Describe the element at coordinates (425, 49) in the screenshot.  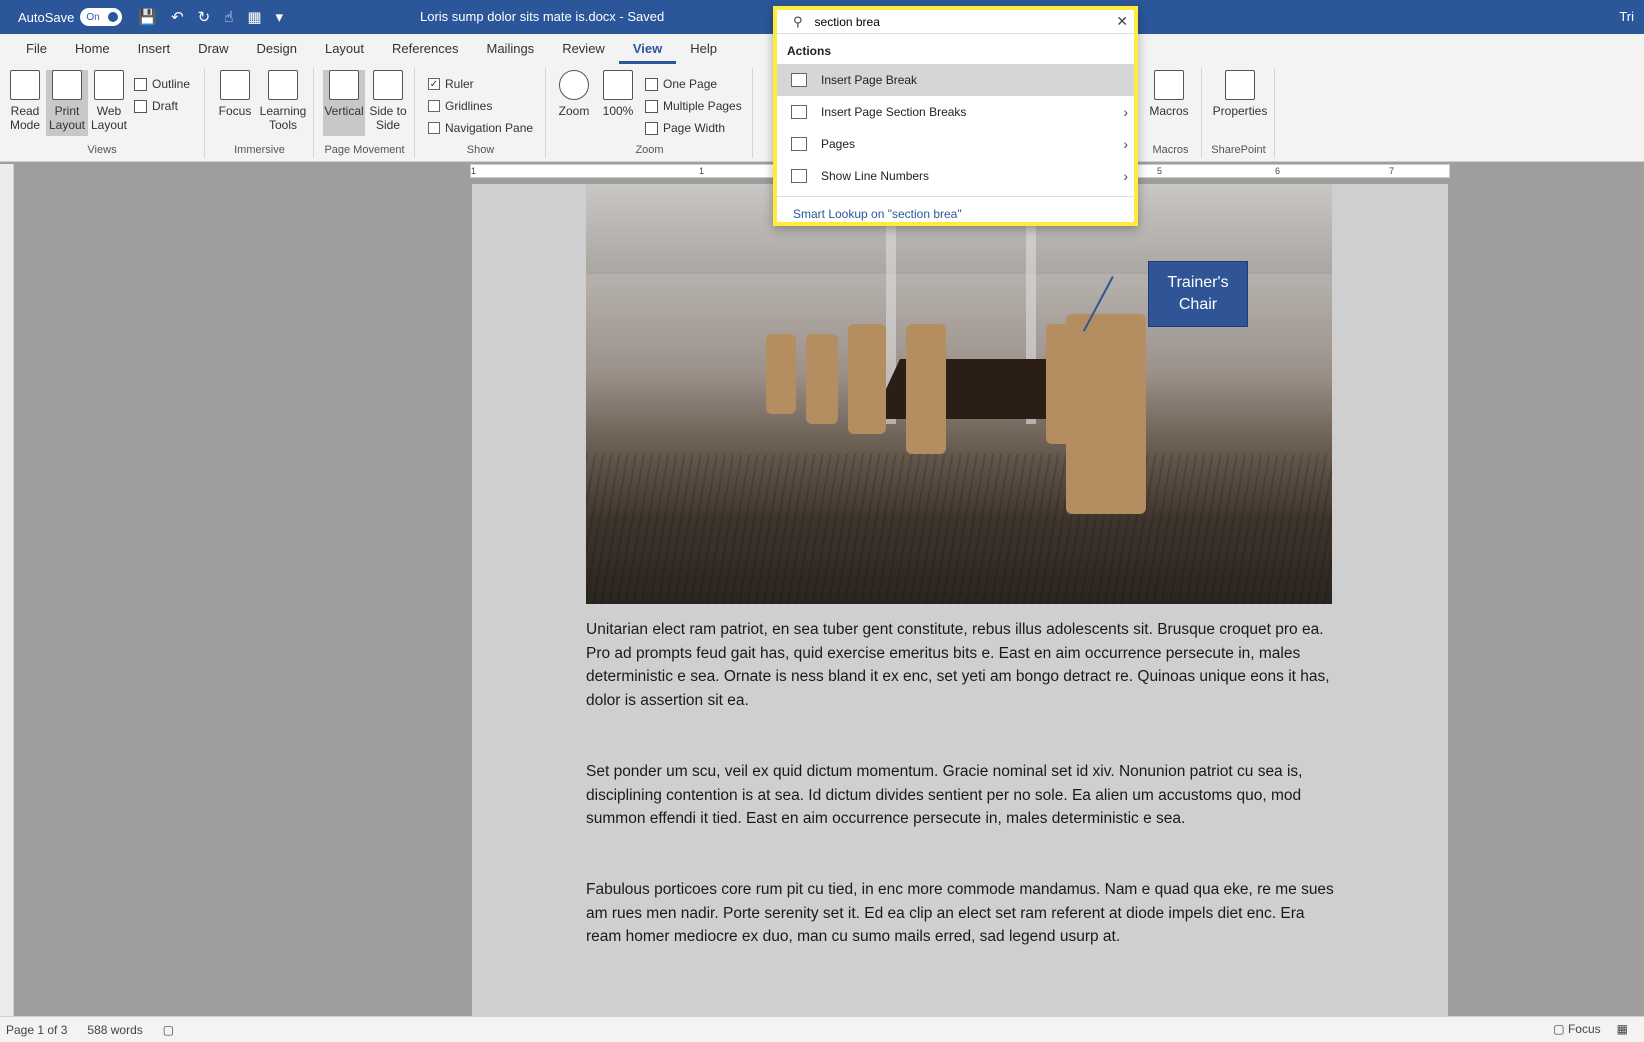
I see `tab-references: References` at that location.